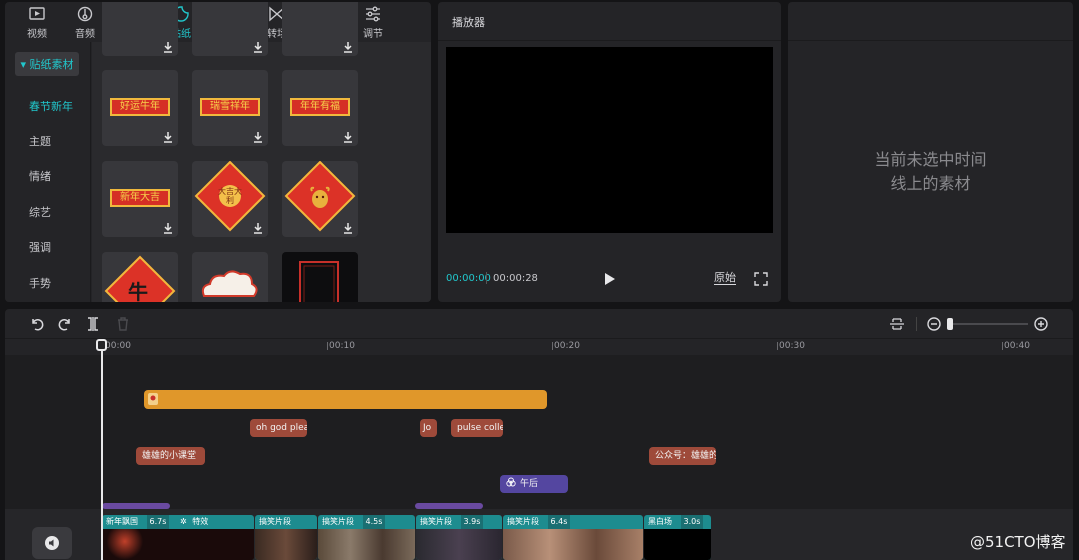  I want to click on sticker-item: 年年有福, so click(320, 108).